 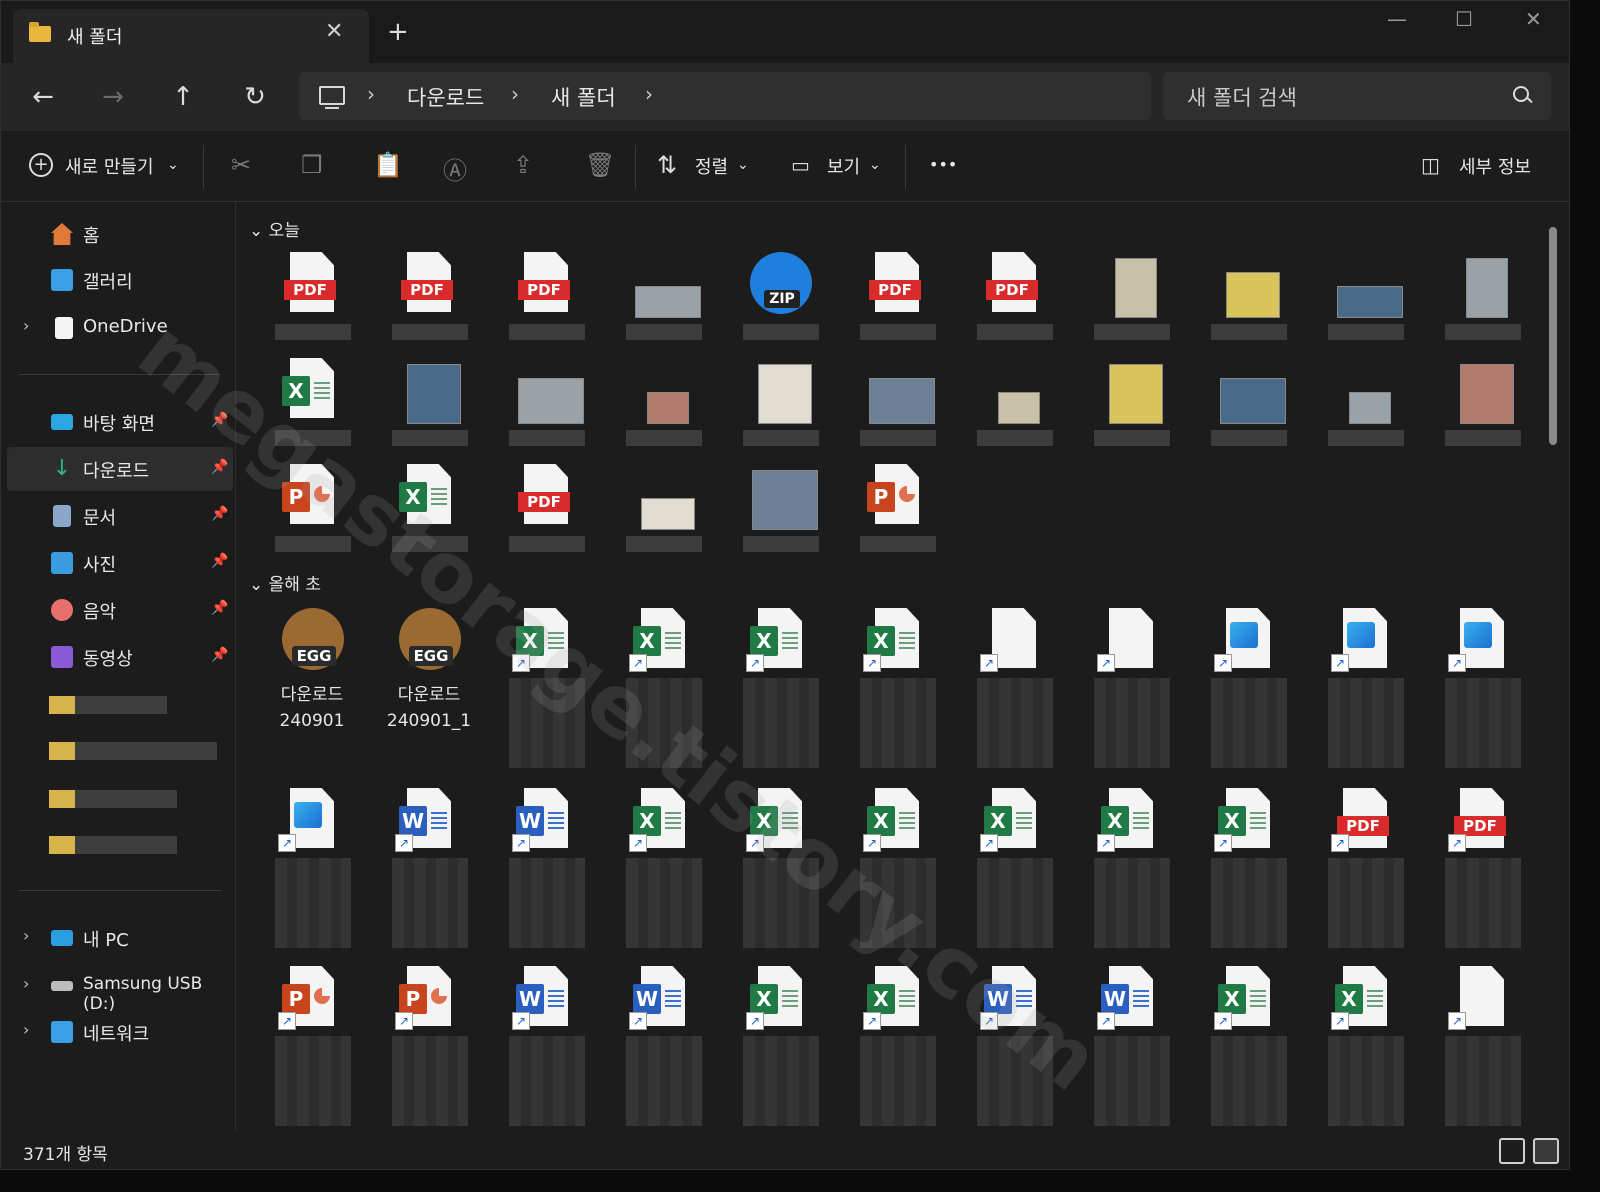 What do you see at coordinates (800, 165) in the screenshot?
I see `view-icon: ▭` at bounding box center [800, 165].